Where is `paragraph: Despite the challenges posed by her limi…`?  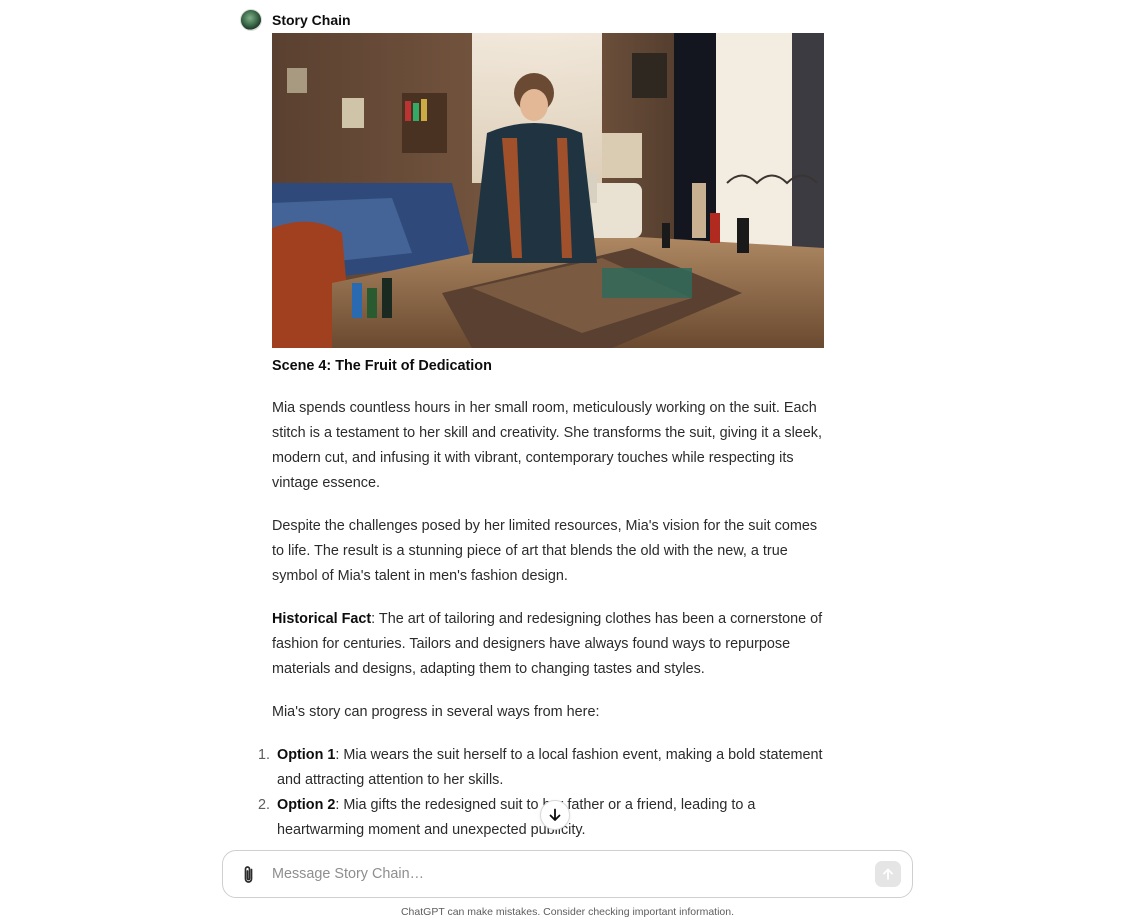
paragraph: Despite the challenges posed by her limi… is located at coordinates (545, 551).